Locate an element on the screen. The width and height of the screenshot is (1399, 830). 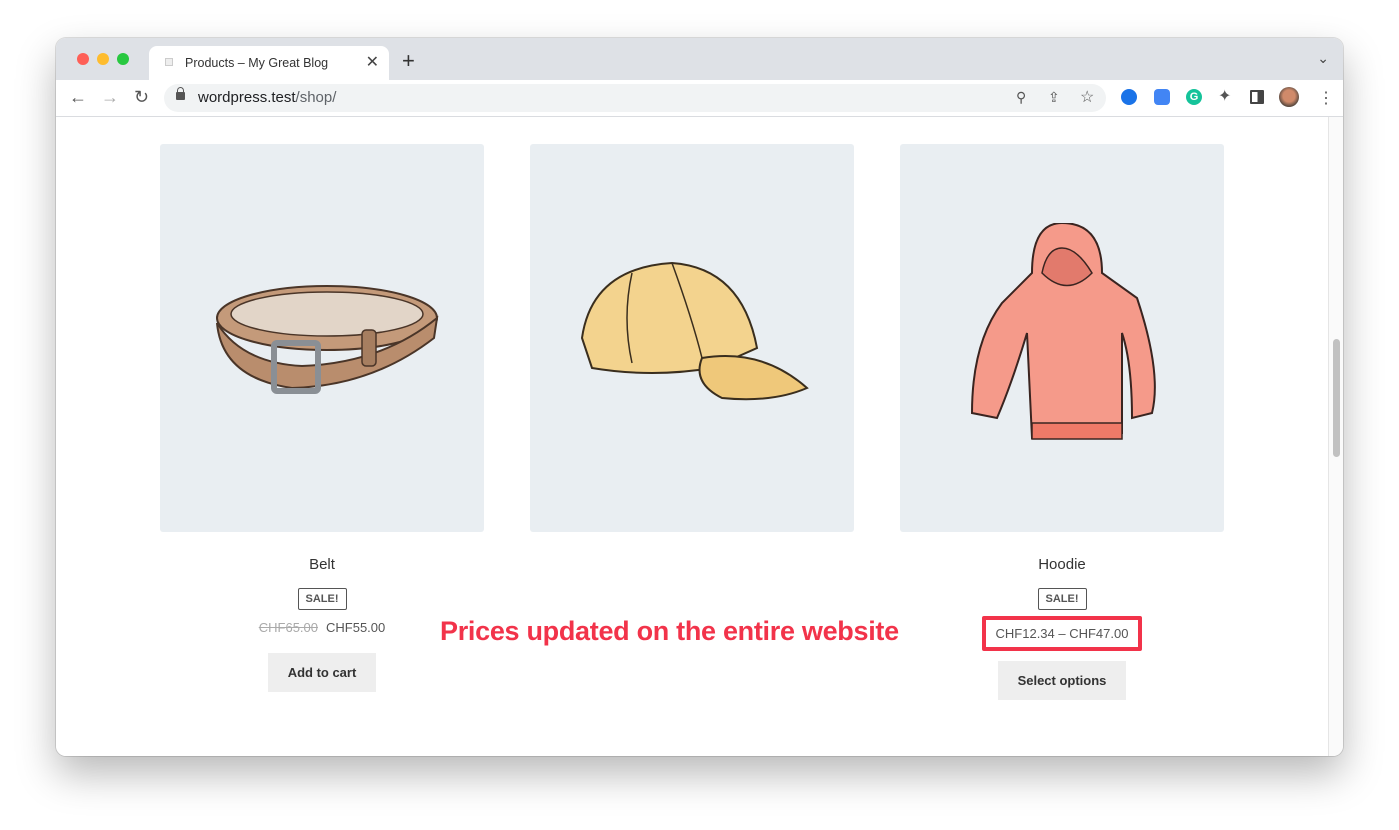
tag-extension-icon is located at coordinates (1129, 97).